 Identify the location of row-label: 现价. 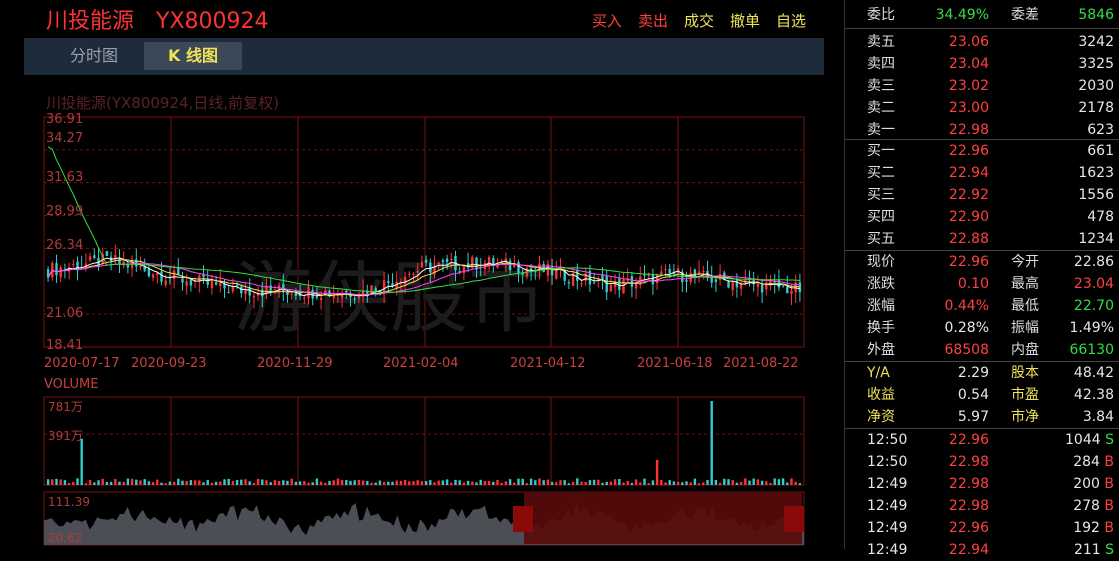
(881, 262).